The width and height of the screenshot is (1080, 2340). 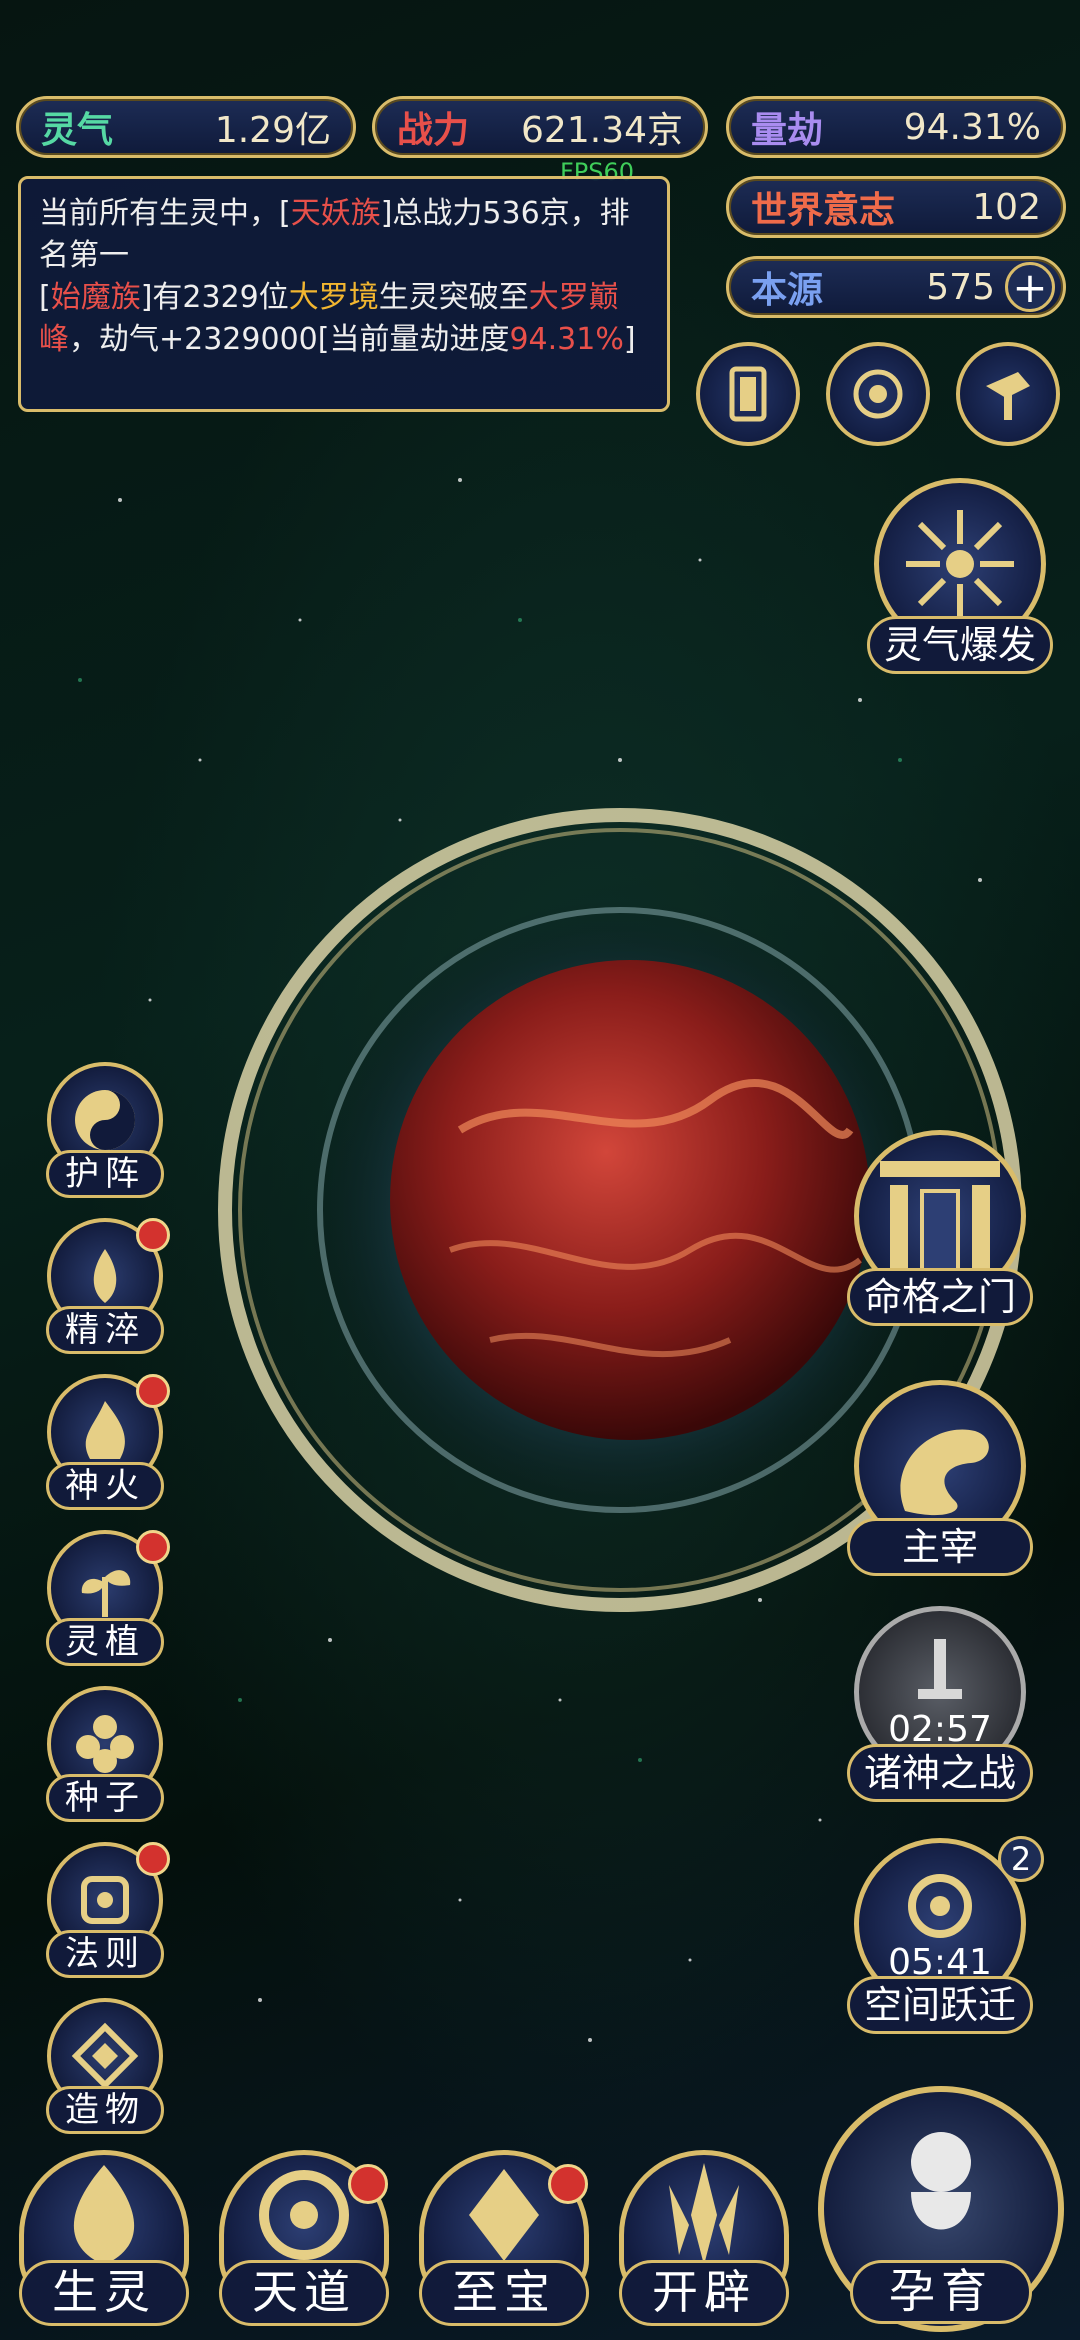 What do you see at coordinates (787, 130) in the screenshot?
I see `liangjie-label: 量劫` at bounding box center [787, 130].